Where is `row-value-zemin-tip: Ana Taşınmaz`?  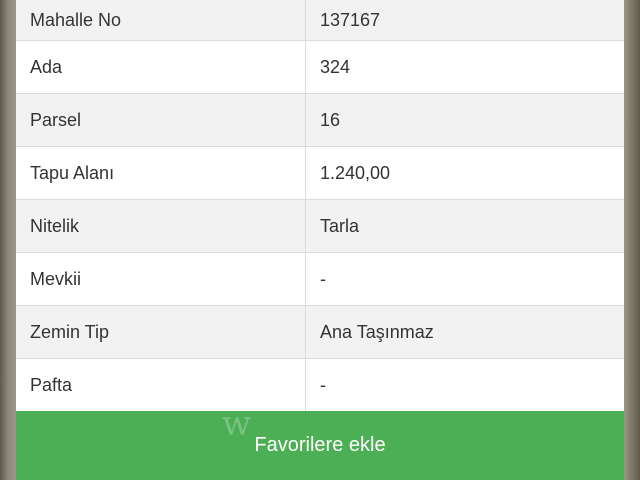
row-value-zemin-tip: Ana Taşınmaz is located at coordinates (464, 332).